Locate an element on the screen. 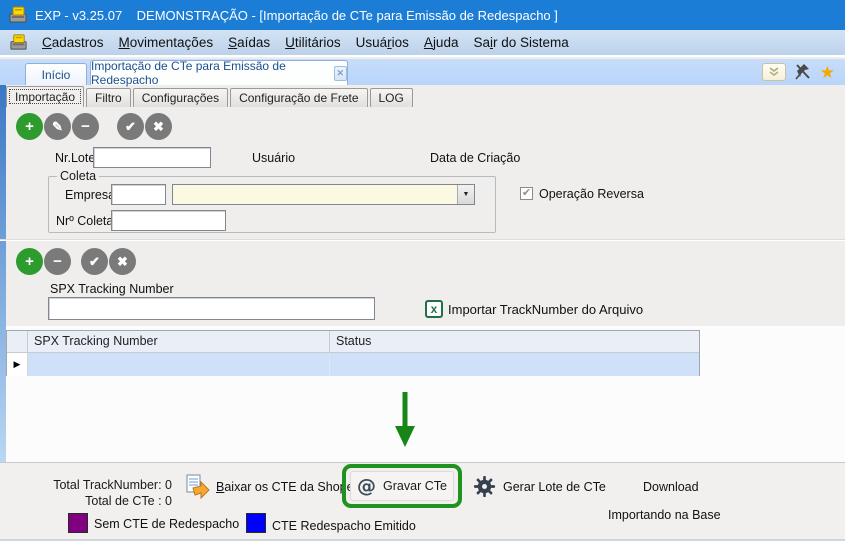  menu-item-usuarios: Usuários is located at coordinates (382, 42).